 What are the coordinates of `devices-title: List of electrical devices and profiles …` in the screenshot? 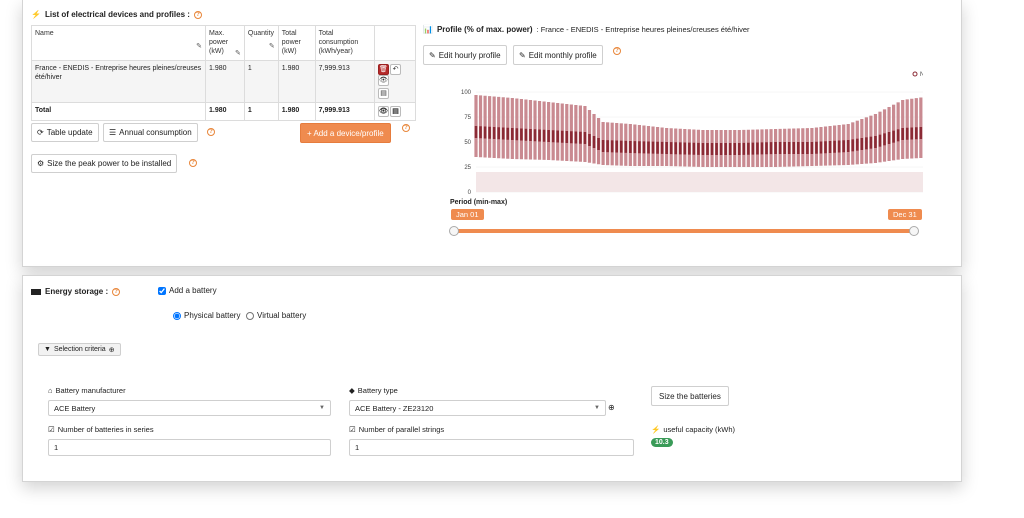 It's located at (117, 14).